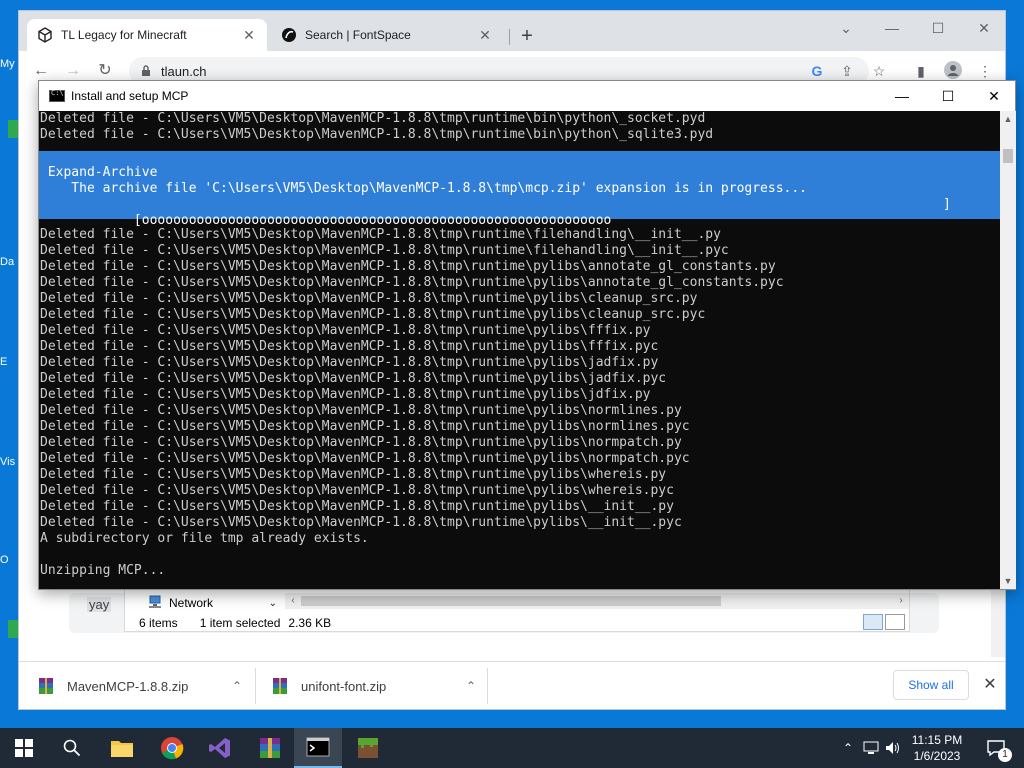 This screenshot has height=768, width=1024. Describe the element at coordinates (996, 748) in the screenshot. I see `notification-center-button: 1` at that location.